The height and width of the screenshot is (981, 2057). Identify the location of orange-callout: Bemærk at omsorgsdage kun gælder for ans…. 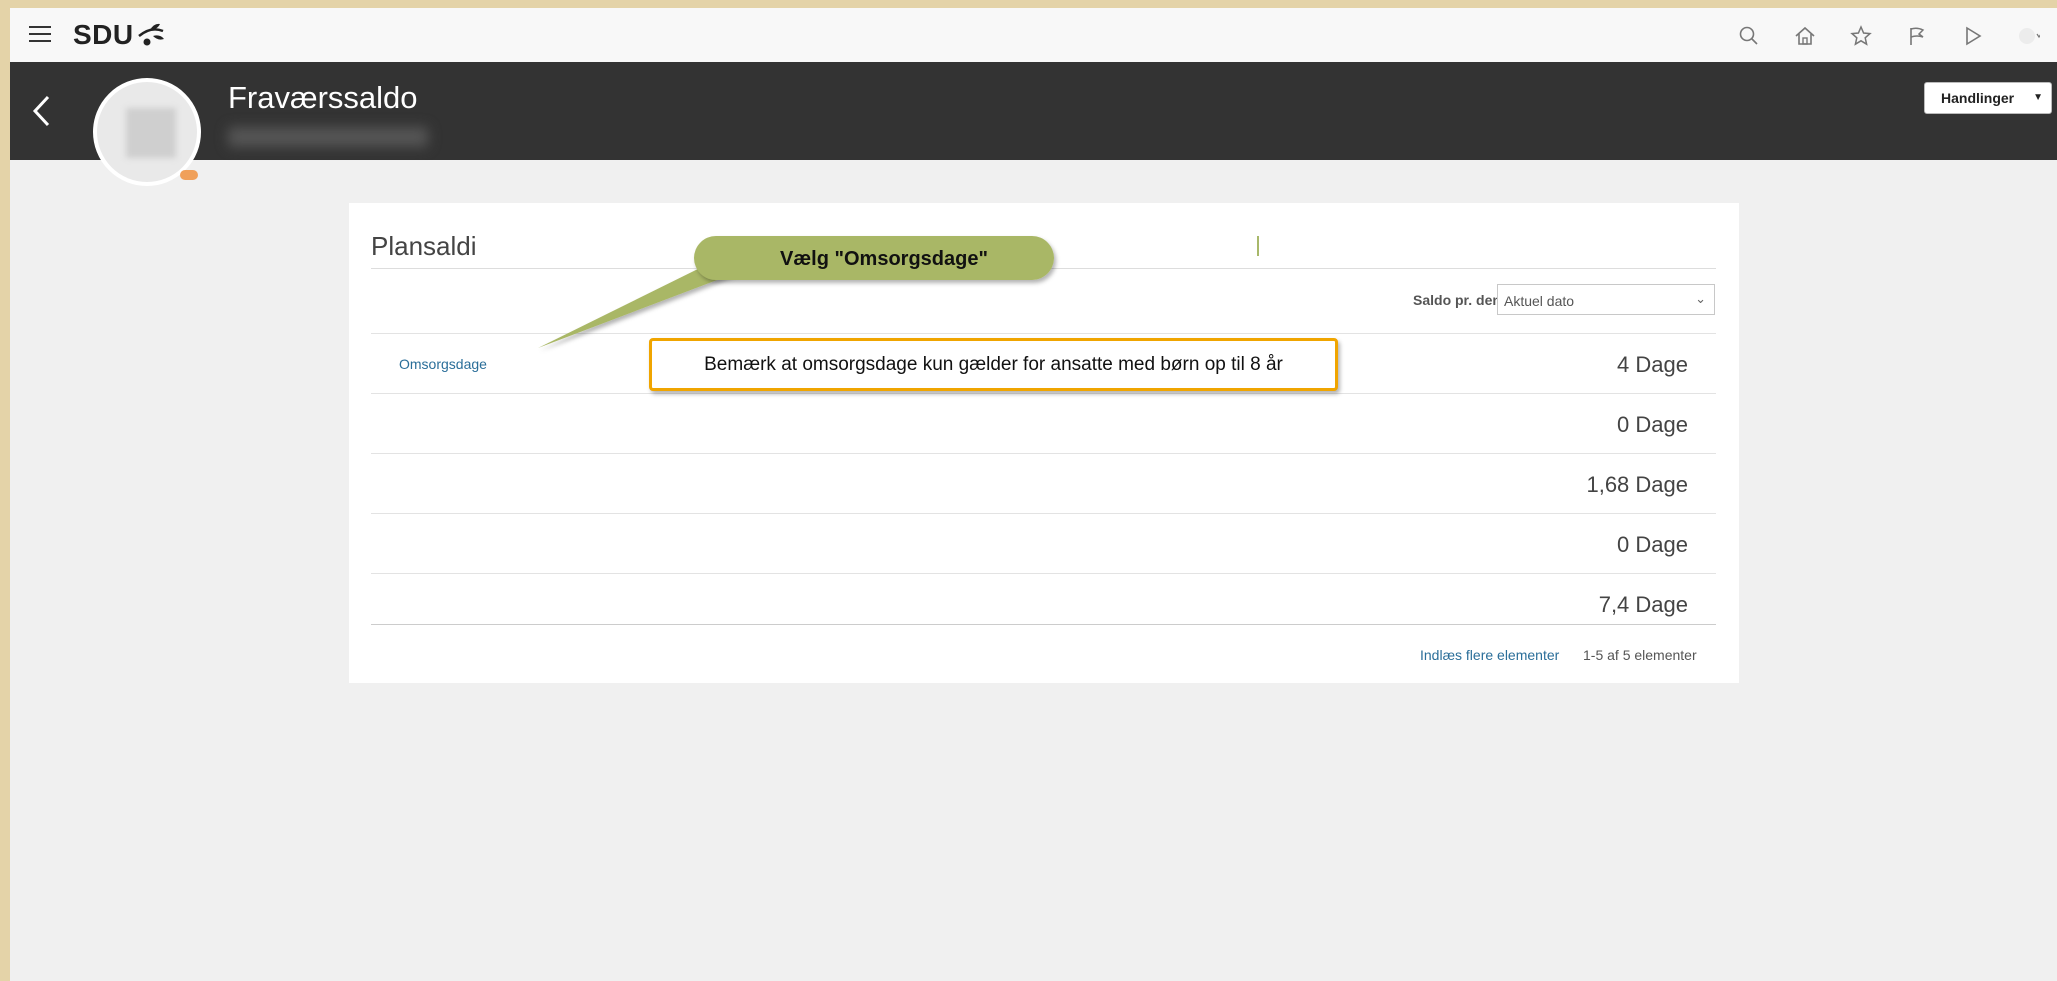
(993, 364).